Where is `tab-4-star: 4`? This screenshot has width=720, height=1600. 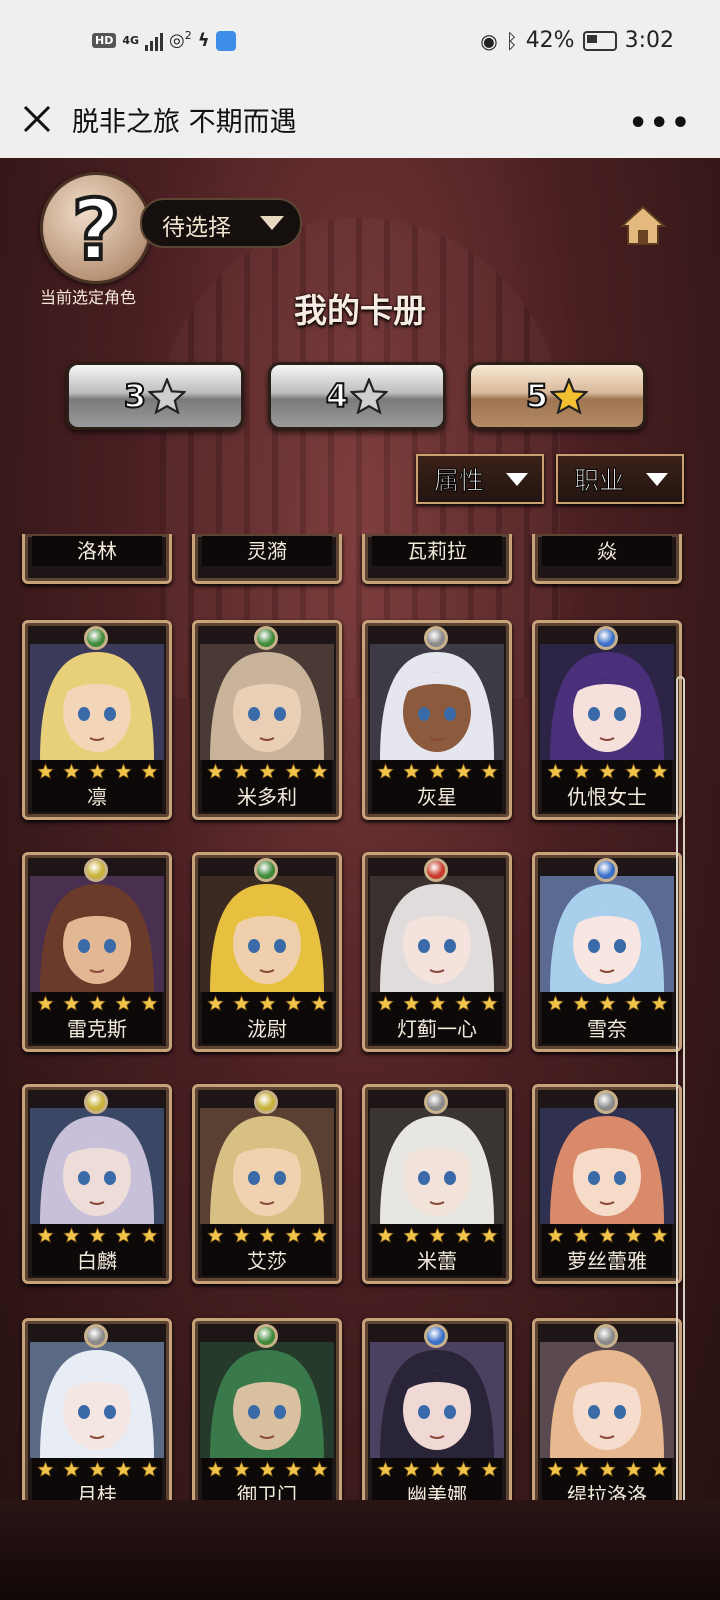
tab-4-star: 4 is located at coordinates (357, 396).